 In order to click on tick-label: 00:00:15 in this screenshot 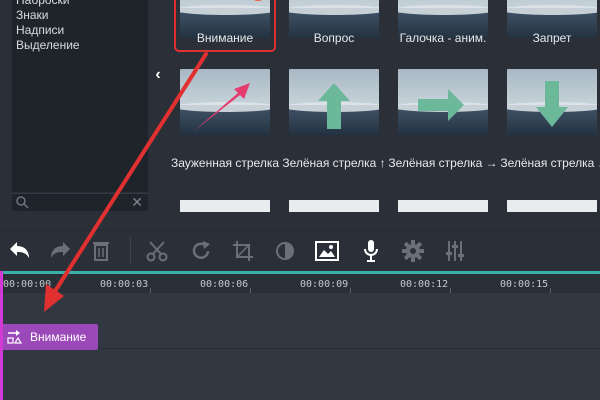, I will do `click(524, 284)`.